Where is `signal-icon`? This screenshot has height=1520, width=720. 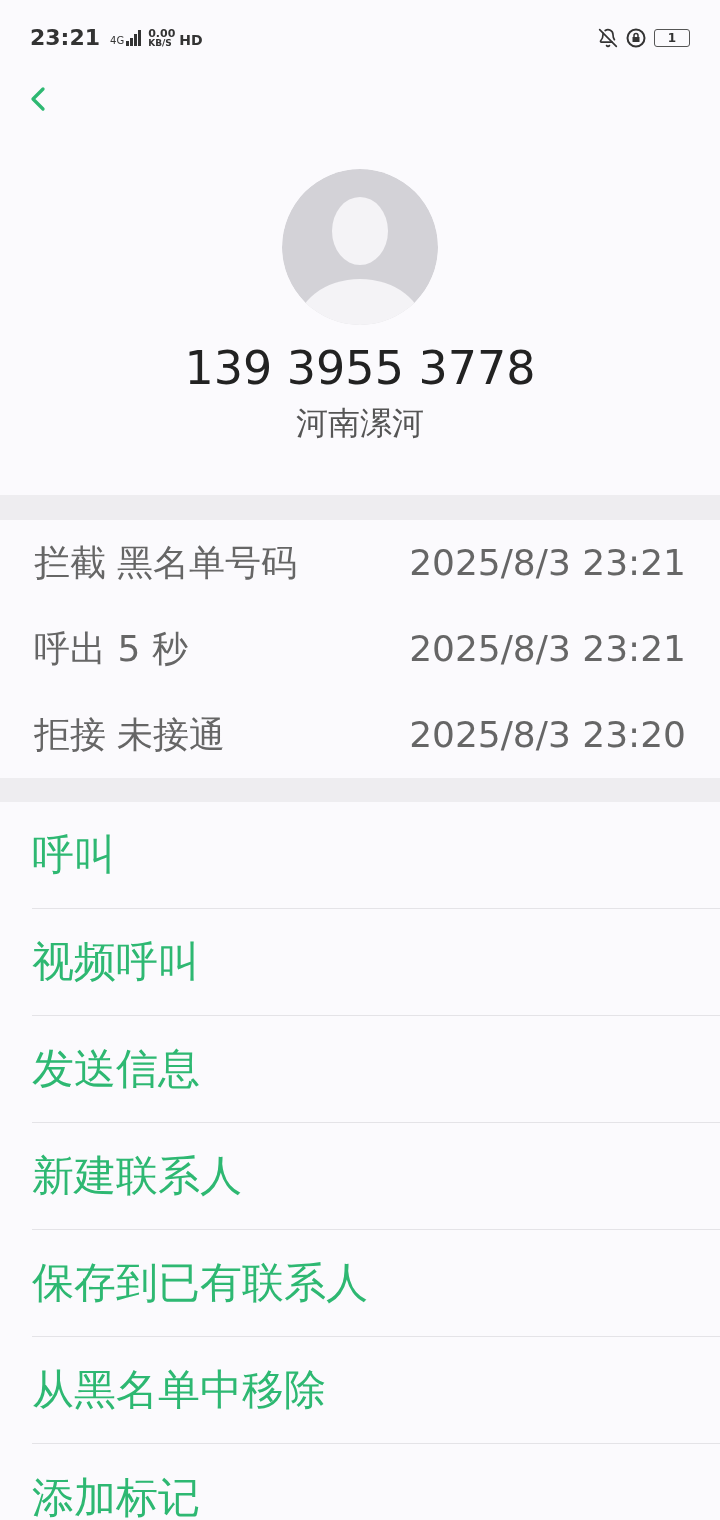 signal-icon is located at coordinates (134, 37).